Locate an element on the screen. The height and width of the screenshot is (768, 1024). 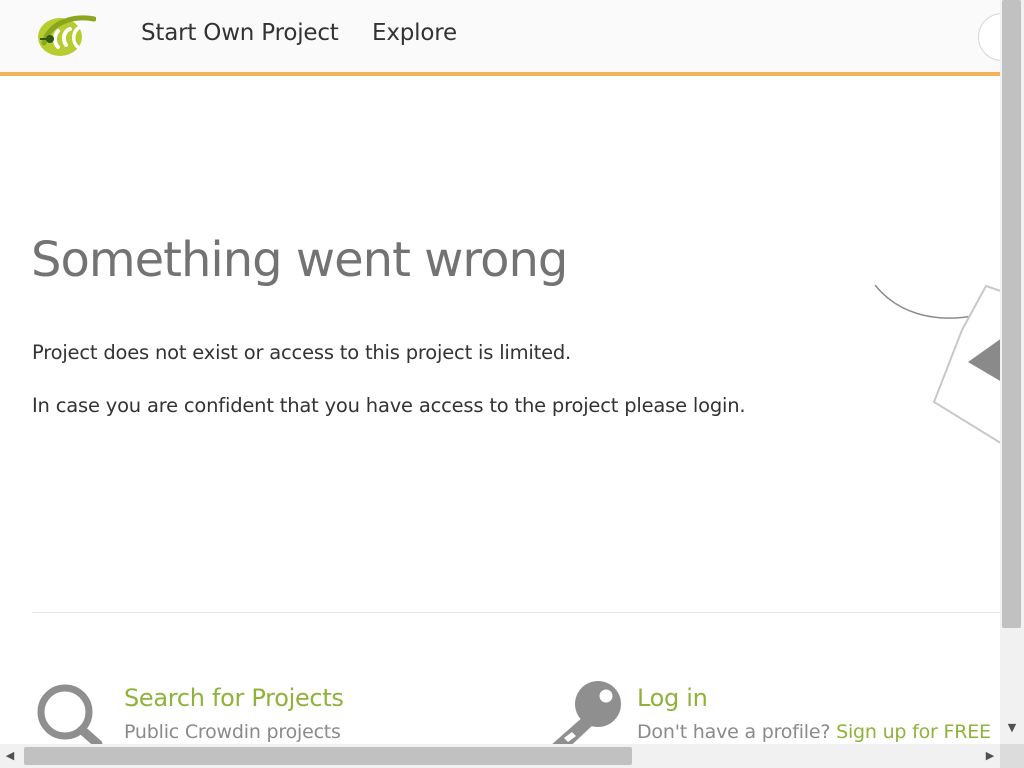
broken-page-illustration-icon is located at coordinates (937, 364).